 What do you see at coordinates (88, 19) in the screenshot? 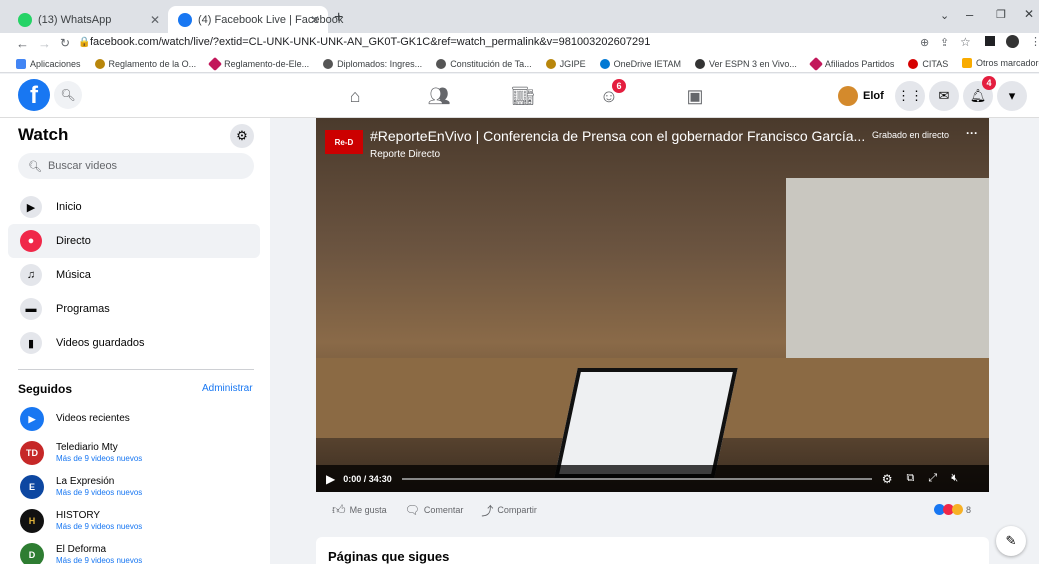
I see `tab-whatsapp: (13) WhatsApp ✕` at bounding box center [88, 19].